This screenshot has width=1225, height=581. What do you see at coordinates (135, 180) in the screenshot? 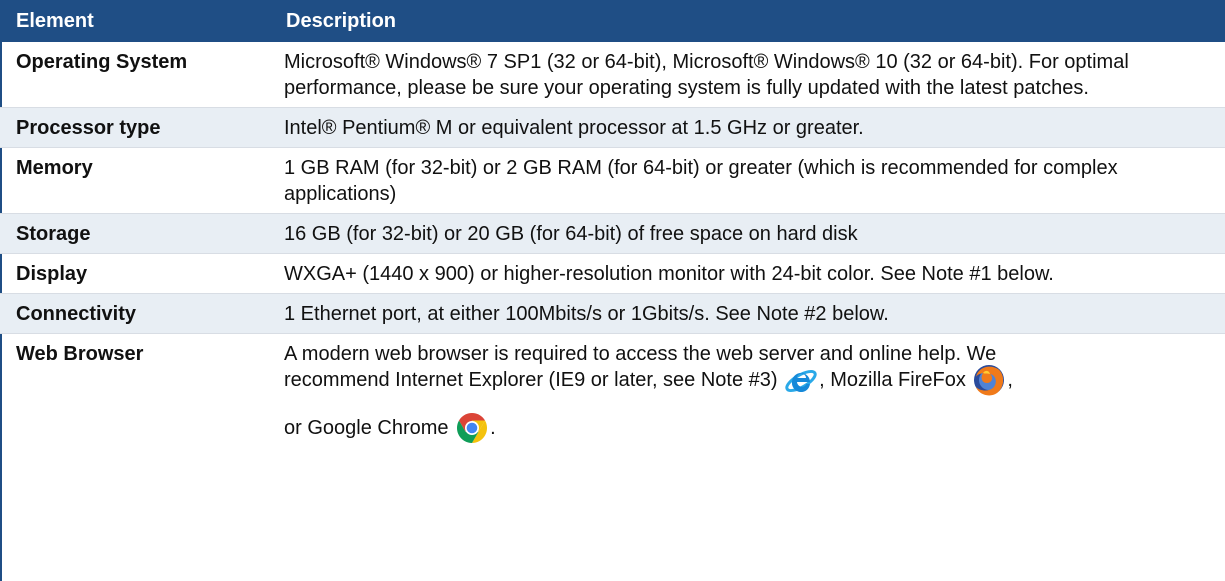
I see `row-element: Memory` at bounding box center [135, 180].